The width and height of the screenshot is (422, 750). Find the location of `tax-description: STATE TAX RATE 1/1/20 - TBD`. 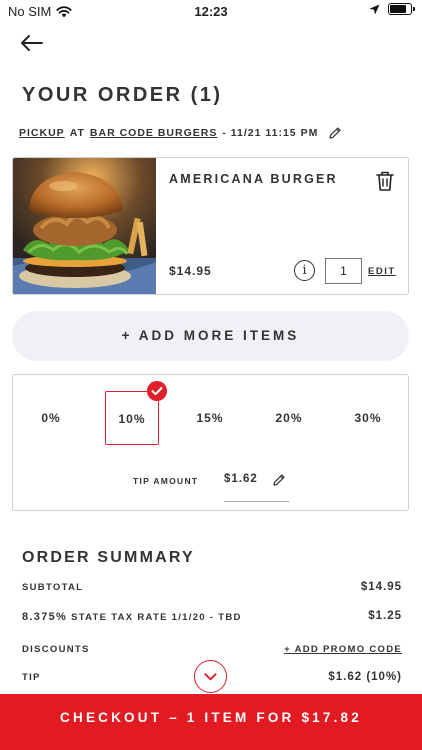

tax-description: STATE TAX RATE 1/1/20 - TBD is located at coordinates (156, 617).